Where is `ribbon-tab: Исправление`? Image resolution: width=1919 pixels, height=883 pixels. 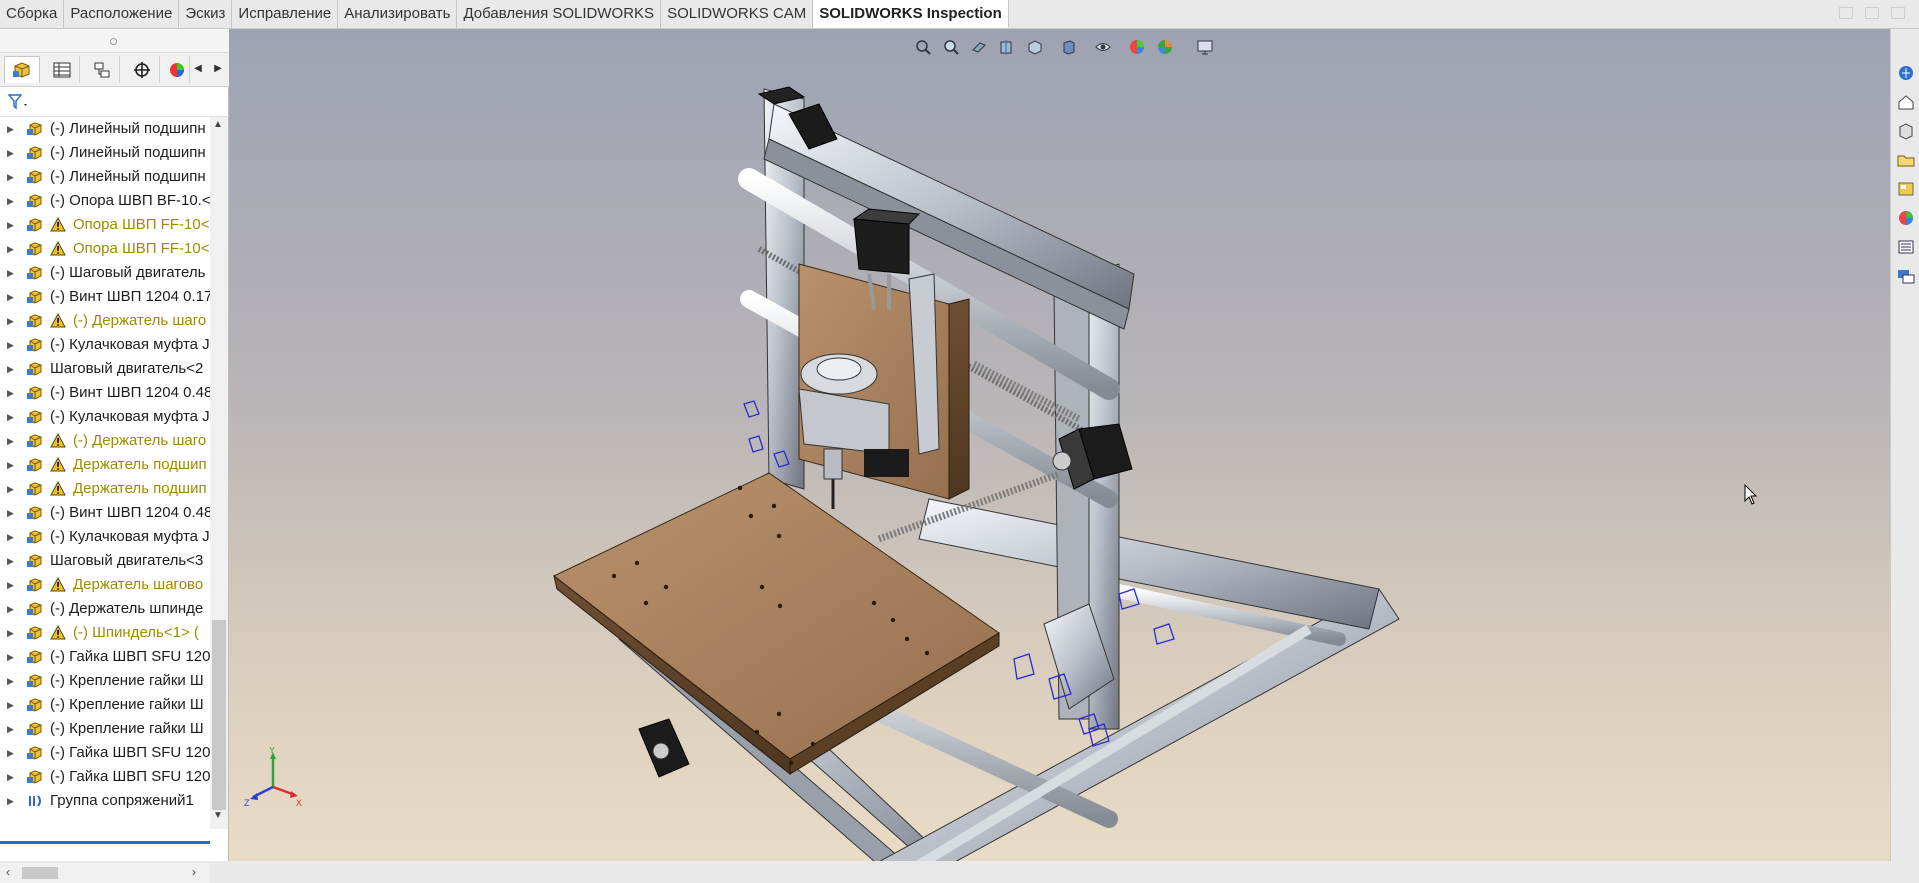
ribbon-tab: Исправление is located at coordinates (285, 14).